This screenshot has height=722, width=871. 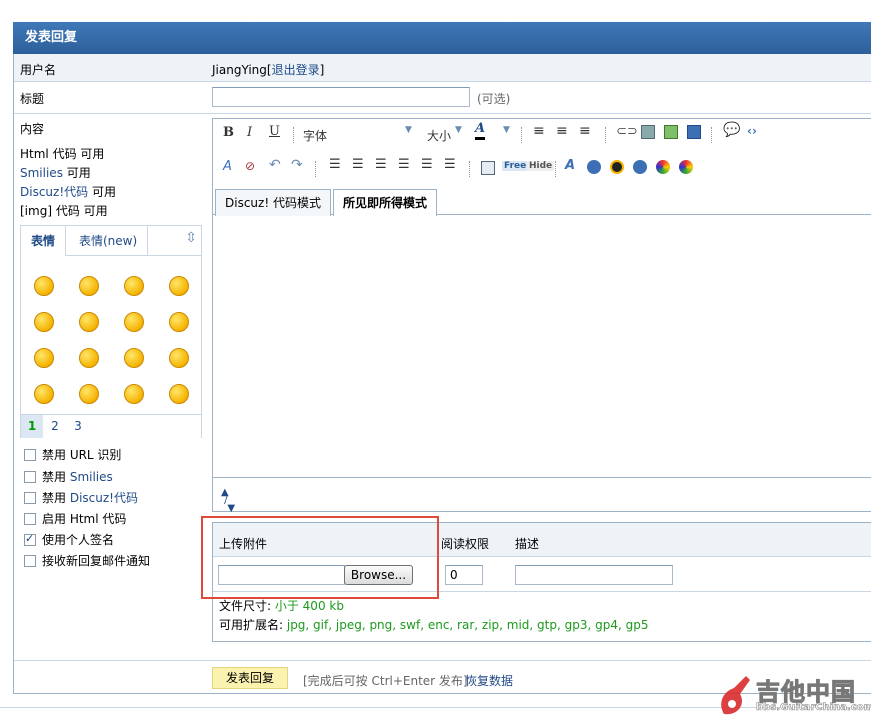 What do you see at coordinates (273, 202) in the screenshot?
I see `tab-discuz-code-mode: Discuz! 代码模式` at bounding box center [273, 202].